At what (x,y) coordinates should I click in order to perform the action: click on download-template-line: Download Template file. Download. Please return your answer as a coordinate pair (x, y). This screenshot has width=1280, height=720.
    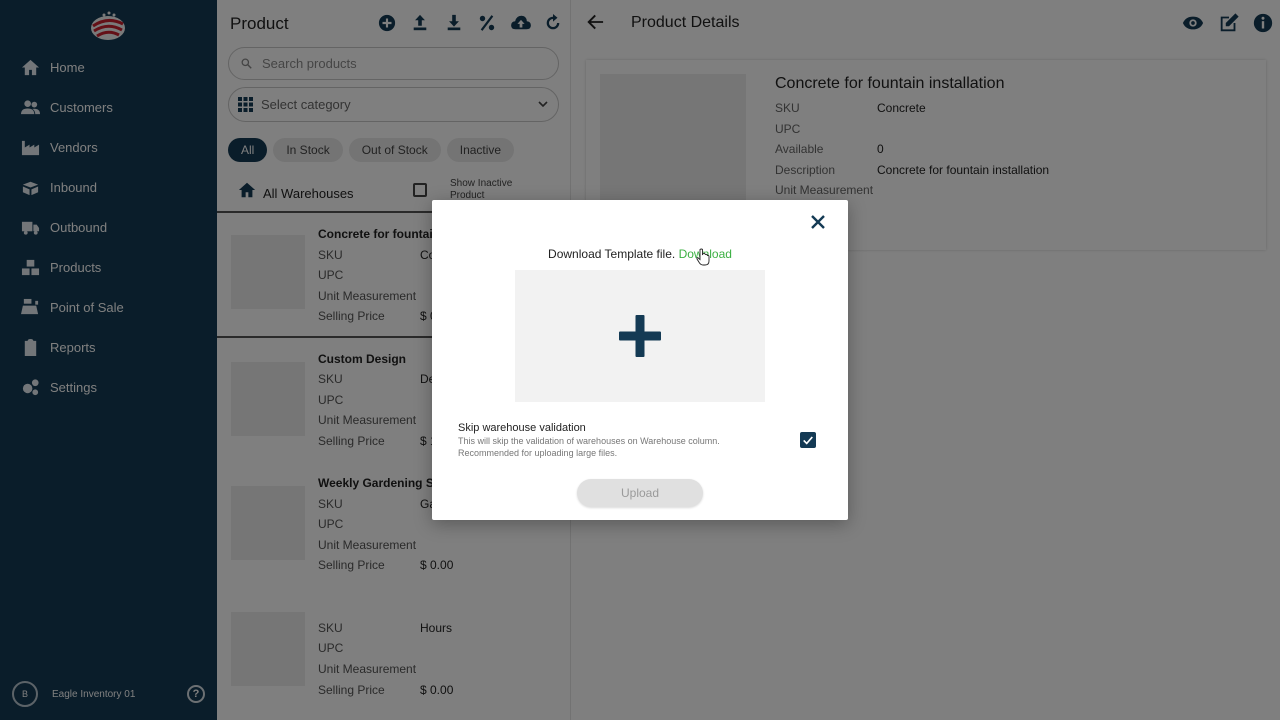
    Looking at the image, I should click on (640, 254).